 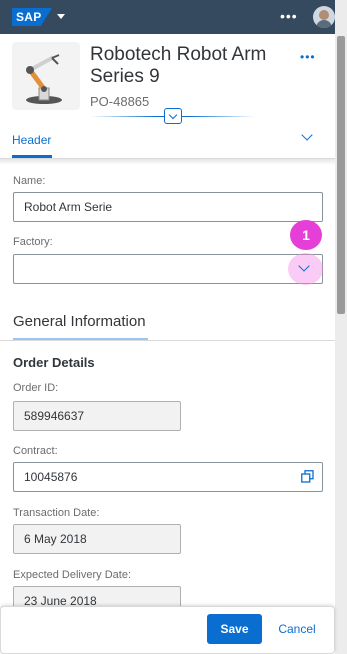 I want to click on avatar-torso, so click(x=324, y=24).